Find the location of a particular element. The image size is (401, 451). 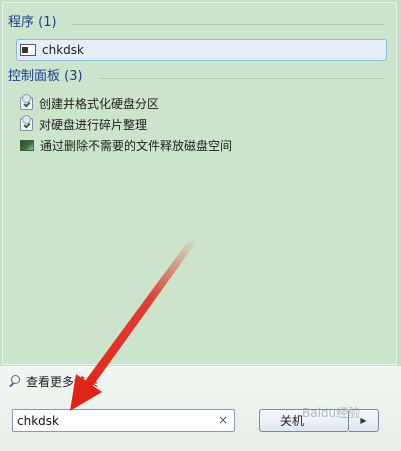

see-more-results-label: 查看更多结果 is located at coordinates (62, 381).